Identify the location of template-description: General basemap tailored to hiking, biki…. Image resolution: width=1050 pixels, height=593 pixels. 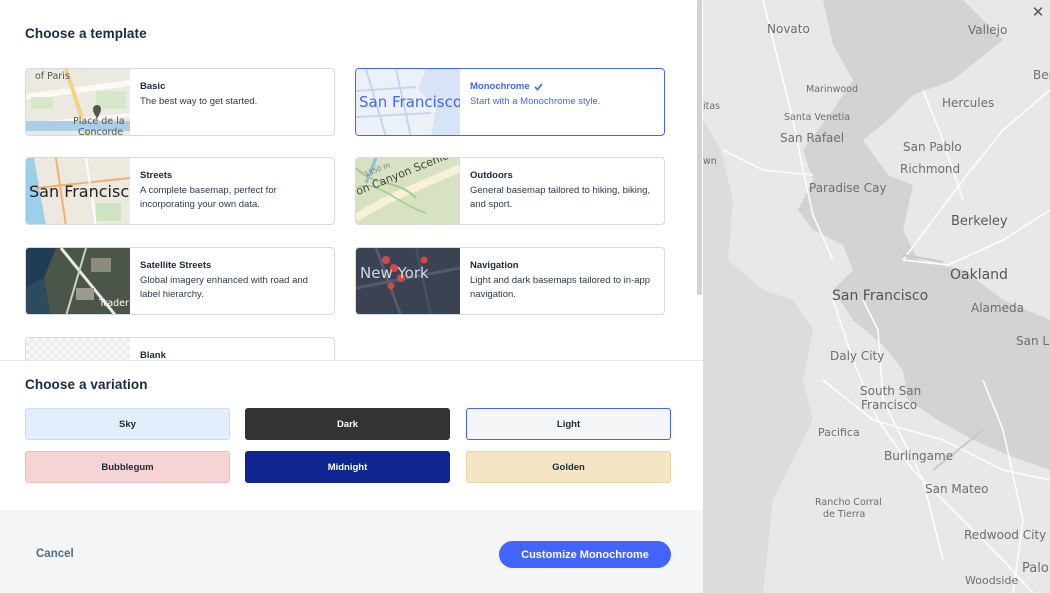
(560, 197).